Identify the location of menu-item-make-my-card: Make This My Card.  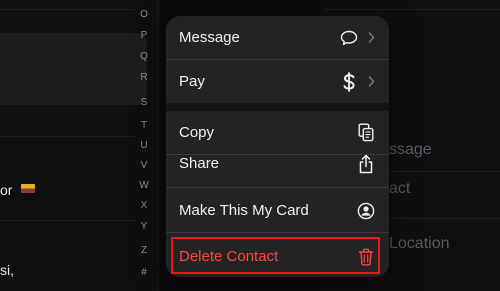
(277, 210).